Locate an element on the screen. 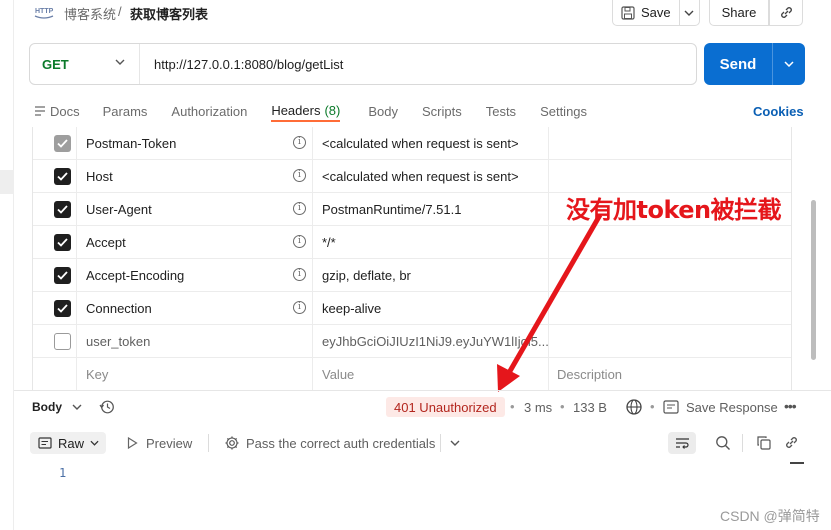 The image size is (831, 530). globe-icon is located at coordinates (634, 407).